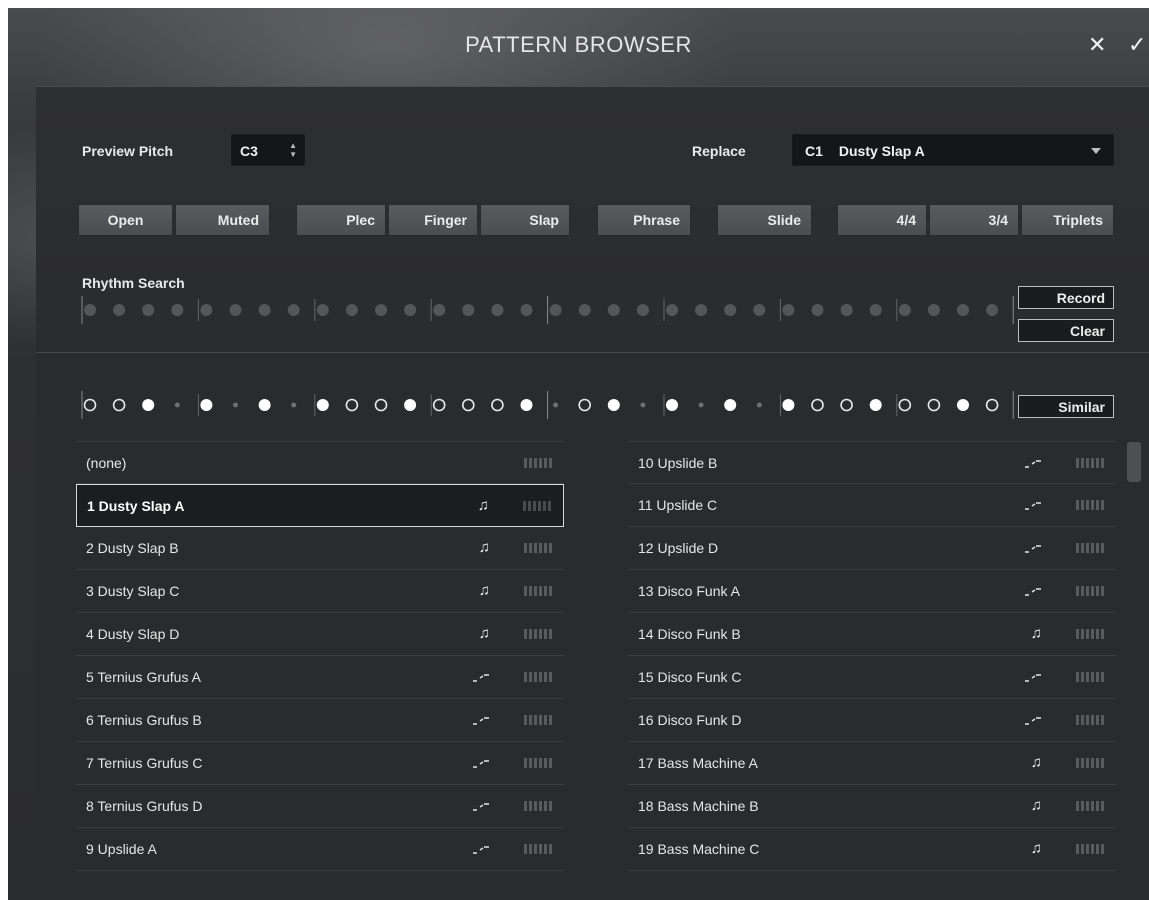 The width and height of the screenshot is (1149, 900). Describe the element at coordinates (1134, 462) in the screenshot. I see `scrollbar-thumb` at that location.